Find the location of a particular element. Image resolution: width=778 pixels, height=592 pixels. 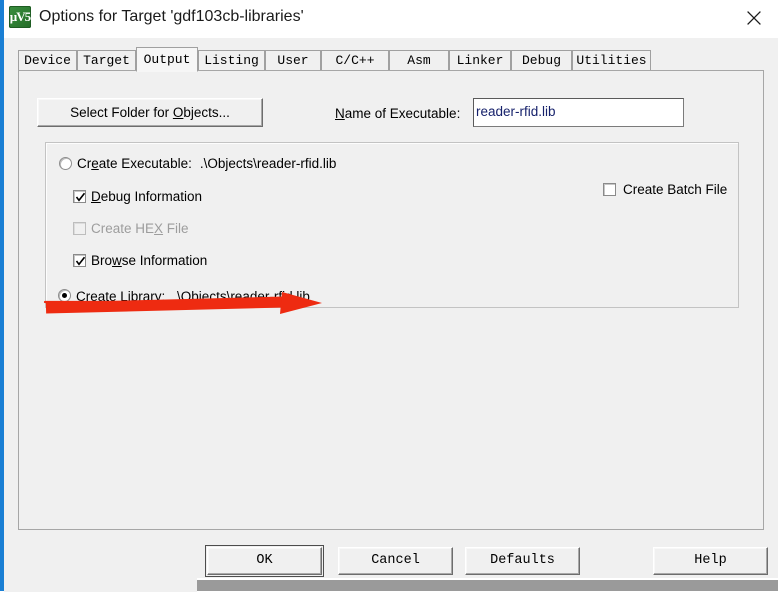

create-batch-file-label: Create Batch File is located at coordinates (675, 189).